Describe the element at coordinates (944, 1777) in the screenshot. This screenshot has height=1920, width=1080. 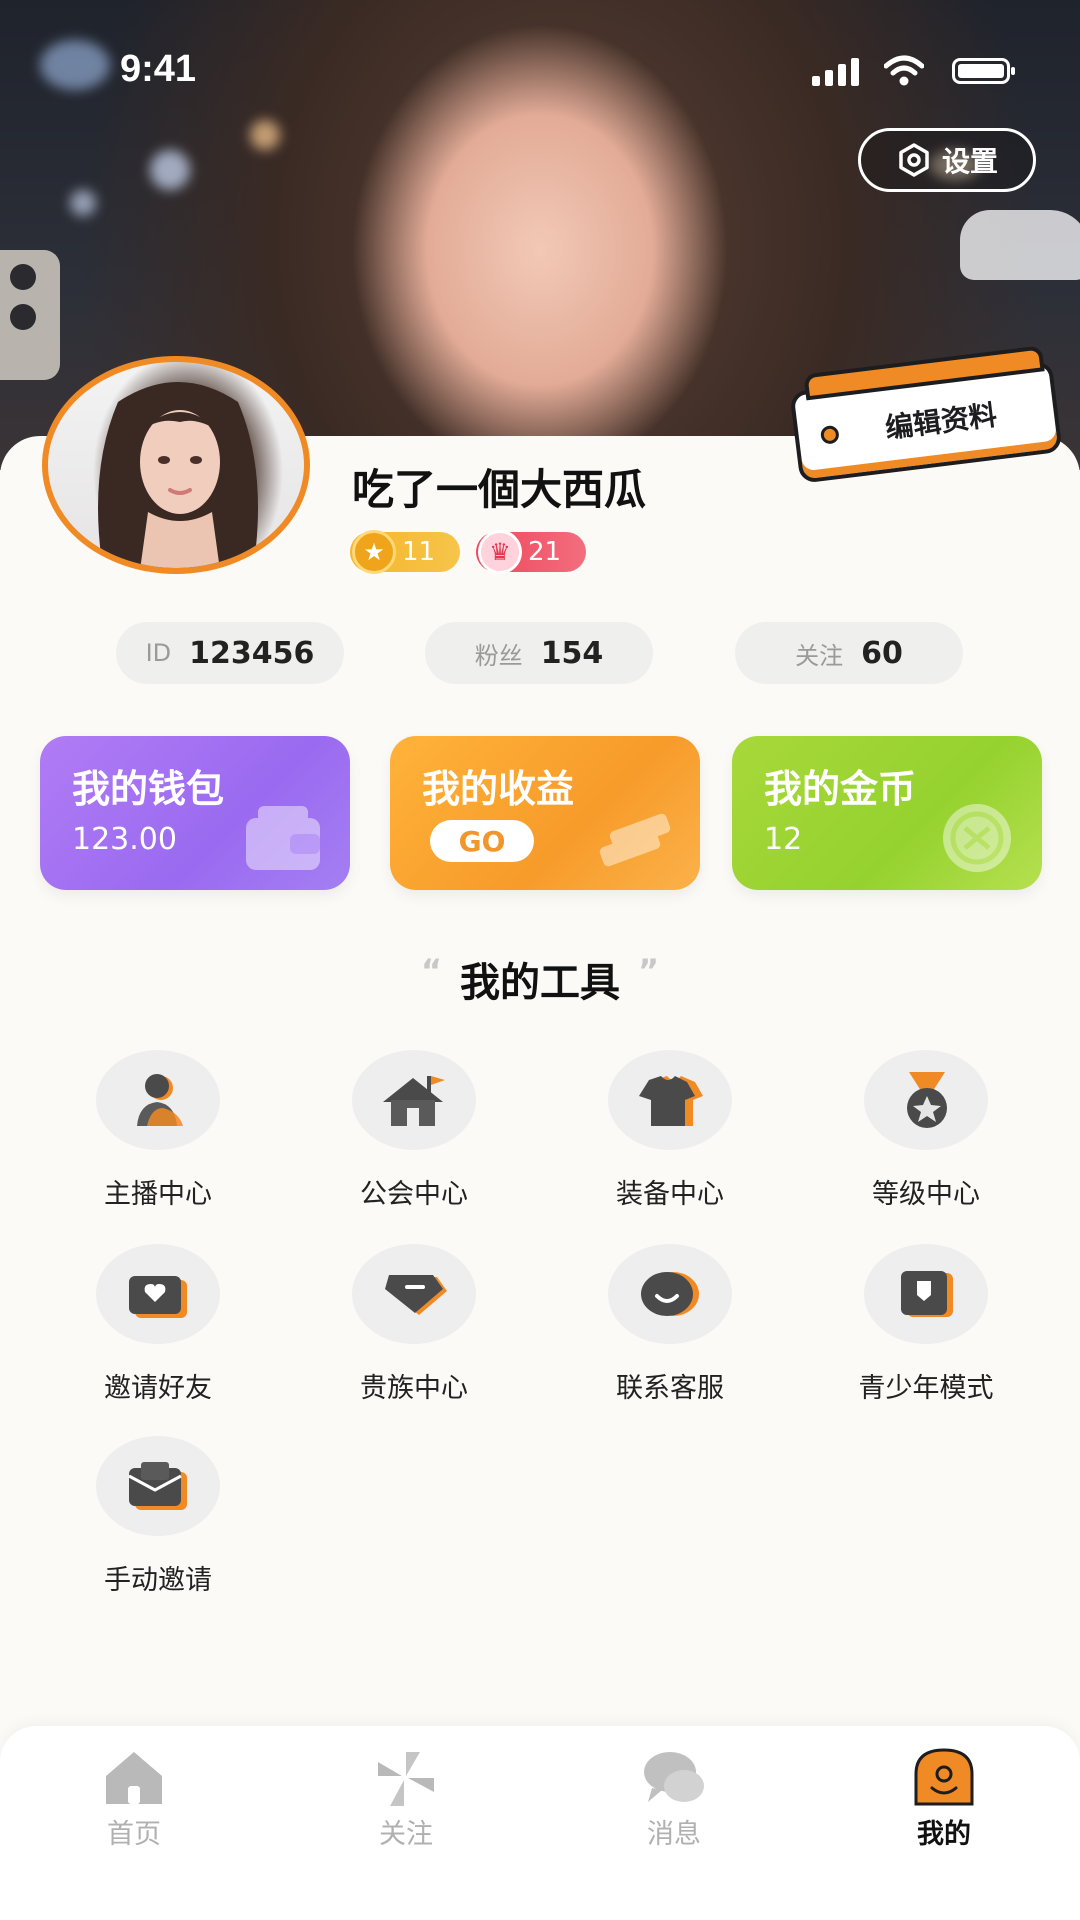
I see `mine-icon` at that location.